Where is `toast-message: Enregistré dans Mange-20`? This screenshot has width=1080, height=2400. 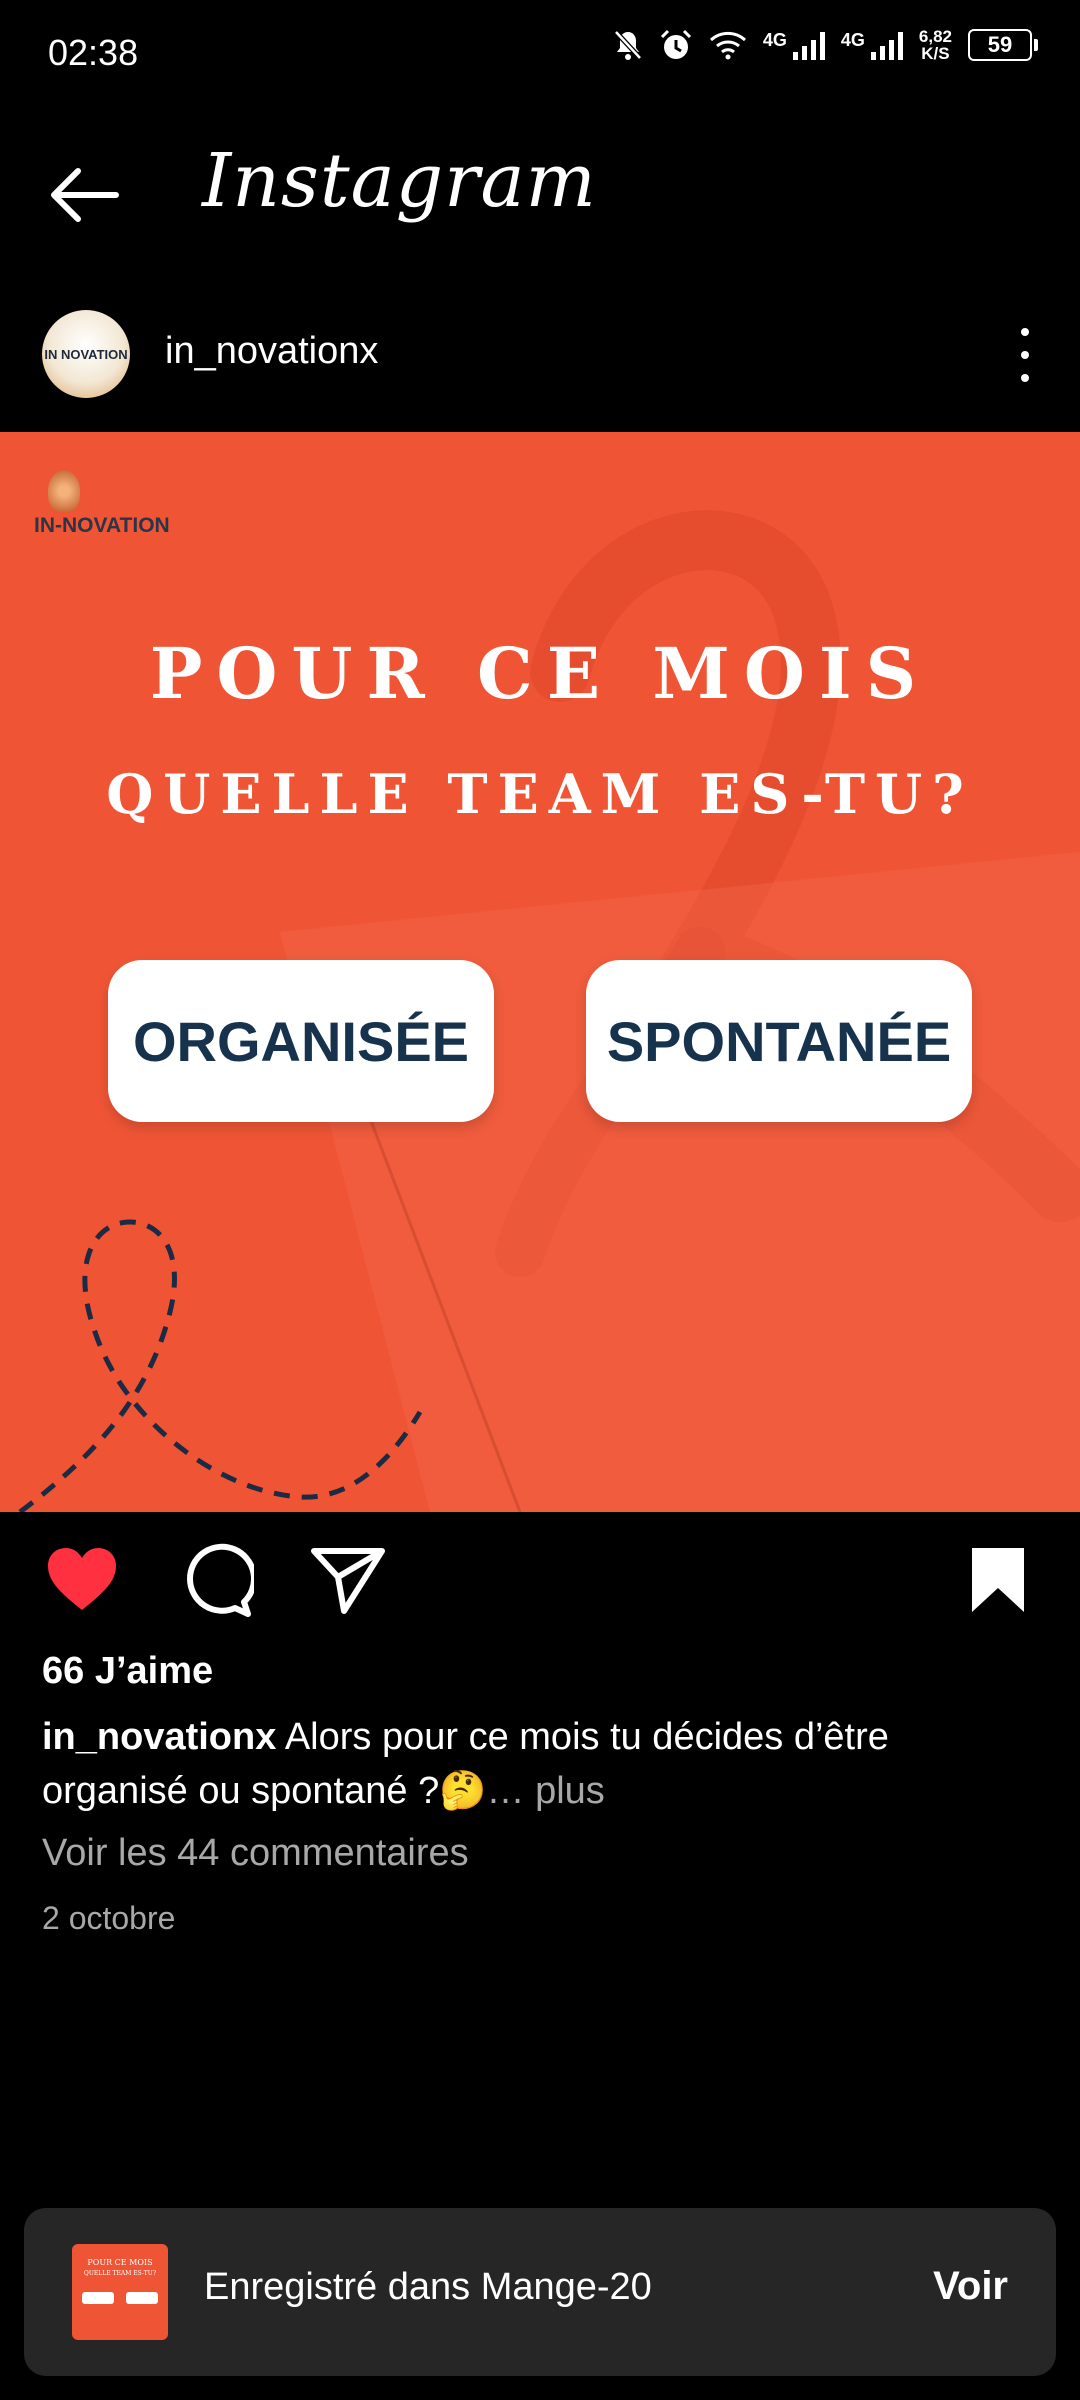 toast-message: Enregistré dans Mange-20 is located at coordinates (428, 2287).